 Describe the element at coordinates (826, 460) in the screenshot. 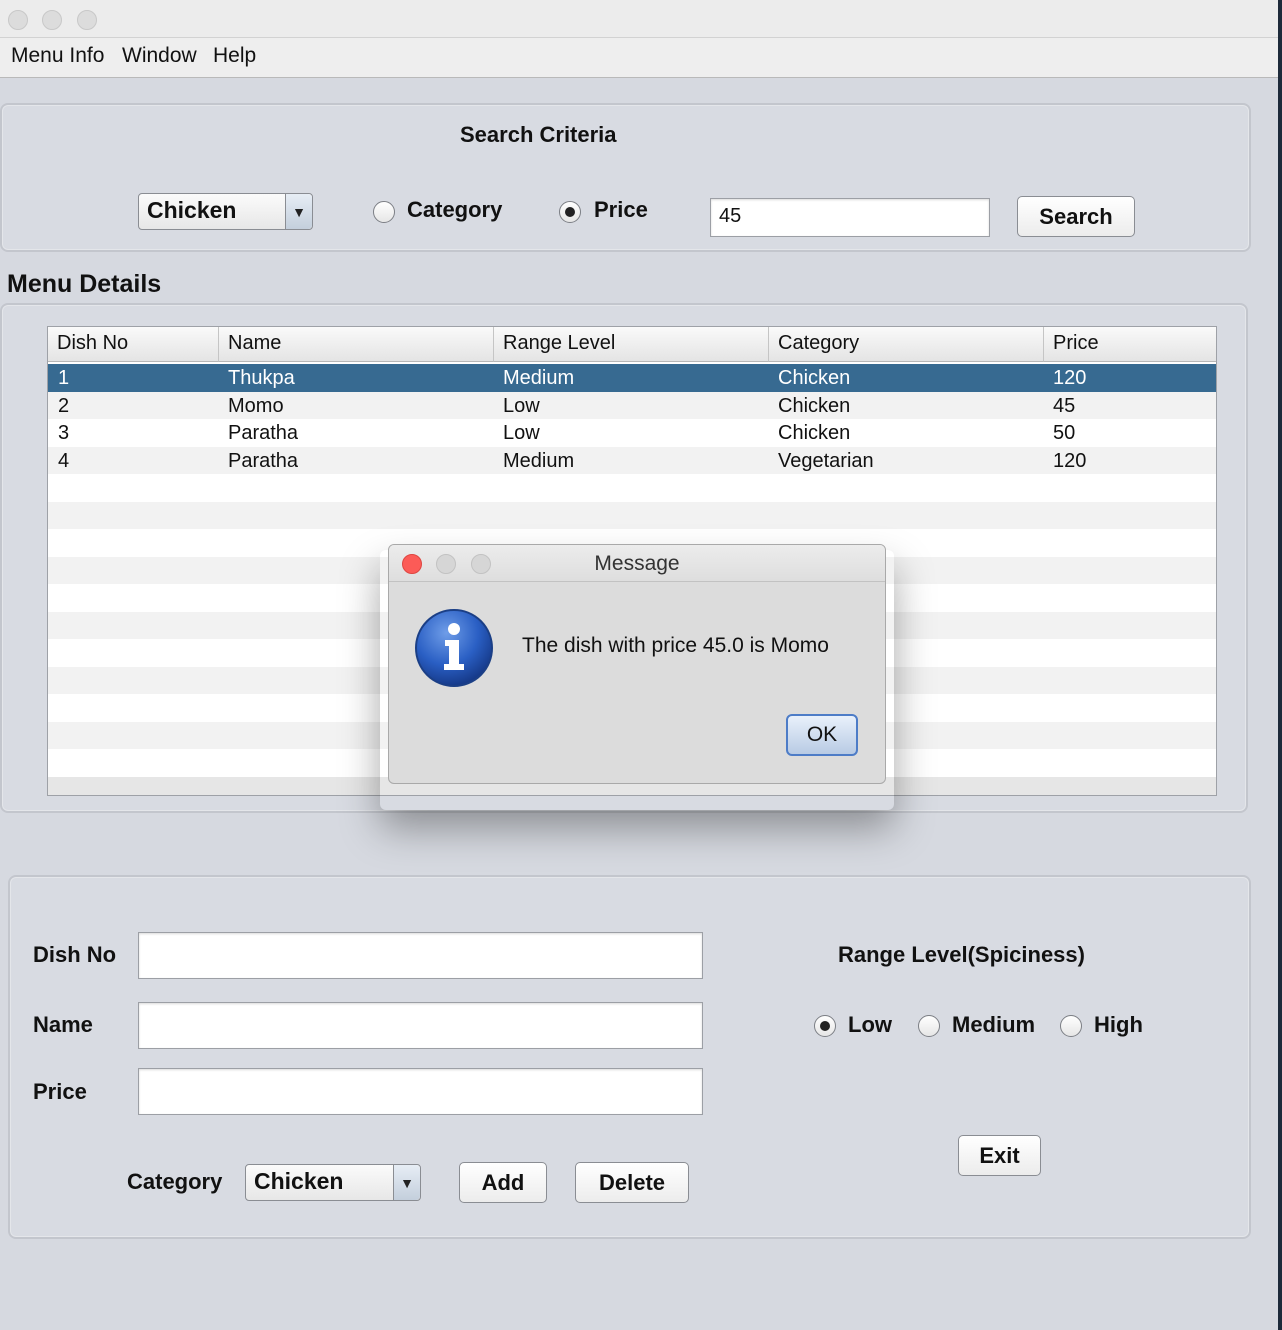

I see `cell-category: Vegetarian` at that location.